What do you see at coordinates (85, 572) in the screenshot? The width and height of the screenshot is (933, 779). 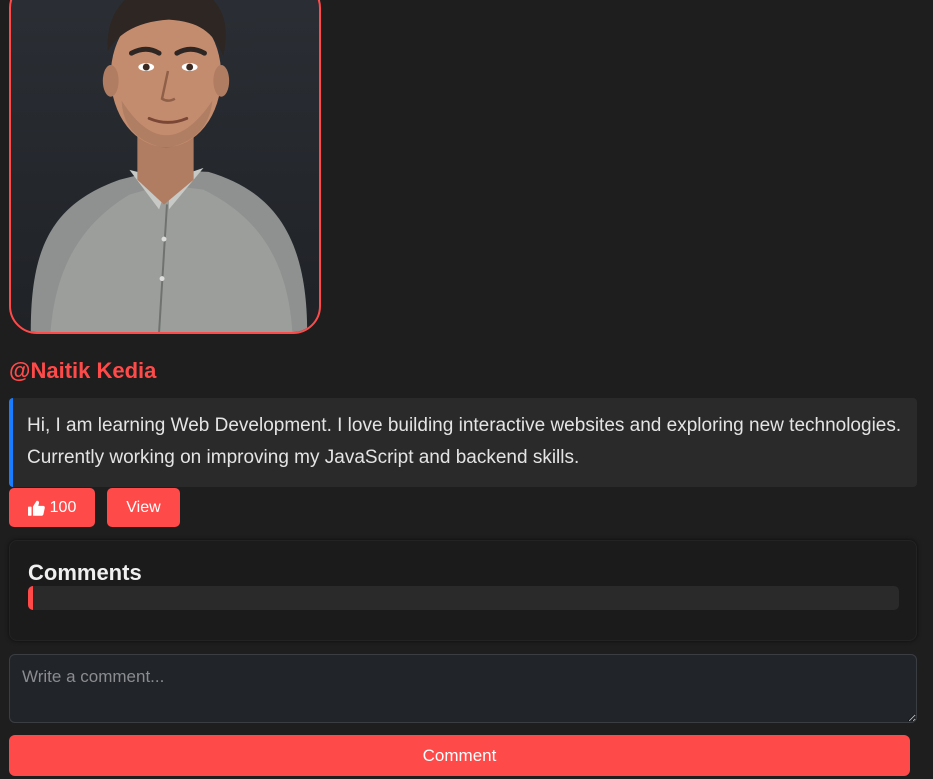 I see `comments-title: Comments` at bounding box center [85, 572].